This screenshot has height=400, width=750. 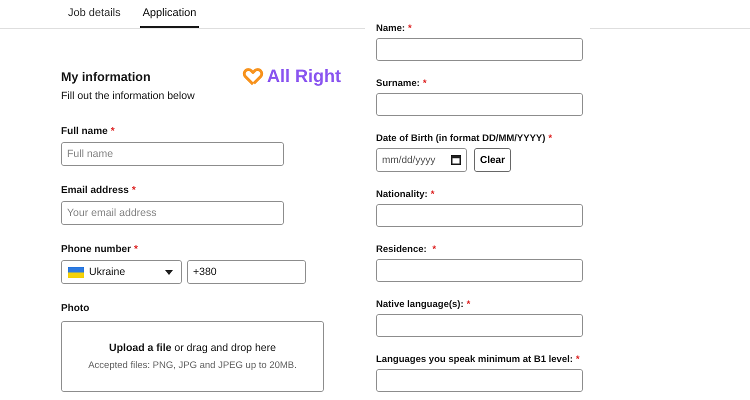 What do you see at coordinates (106, 77) in the screenshot?
I see `section-title: My information` at bounding box center [106, 77].